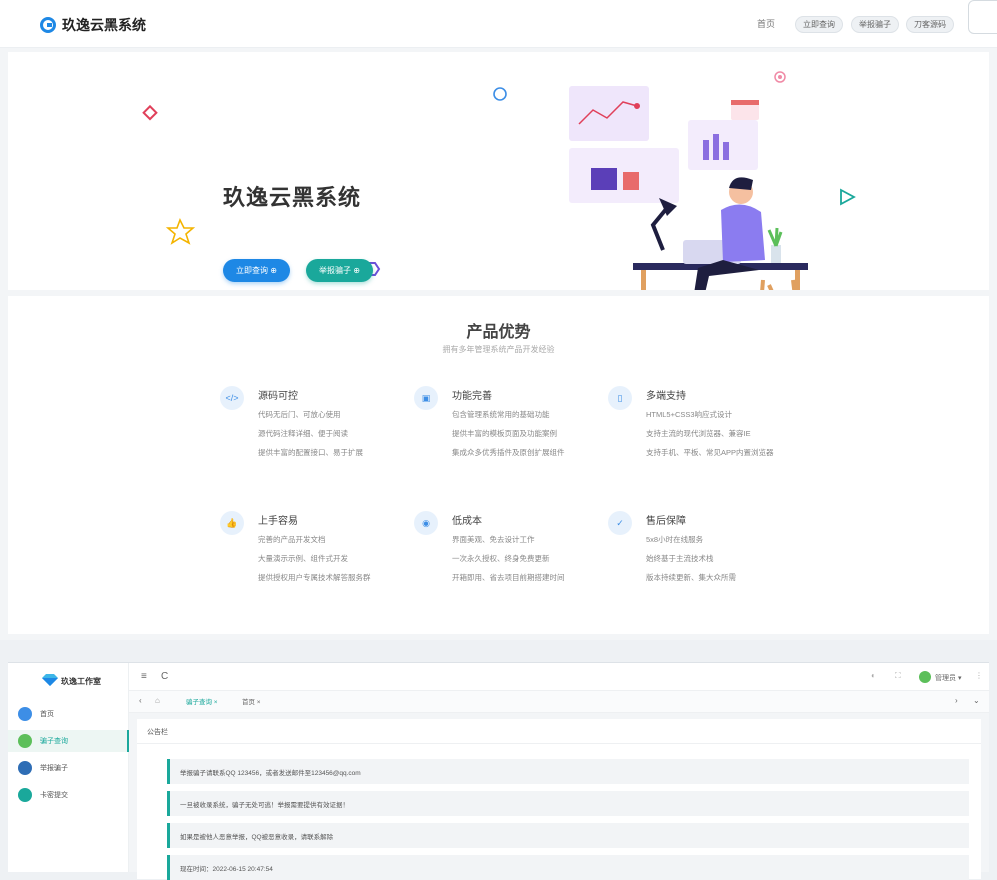 The width and height of the screenshot is (997, 880). Describe the element at coordinates (568, 867) in the screenshot. I see `notice-item: 现在时间：2022-06-15 20:47:54` at that location.